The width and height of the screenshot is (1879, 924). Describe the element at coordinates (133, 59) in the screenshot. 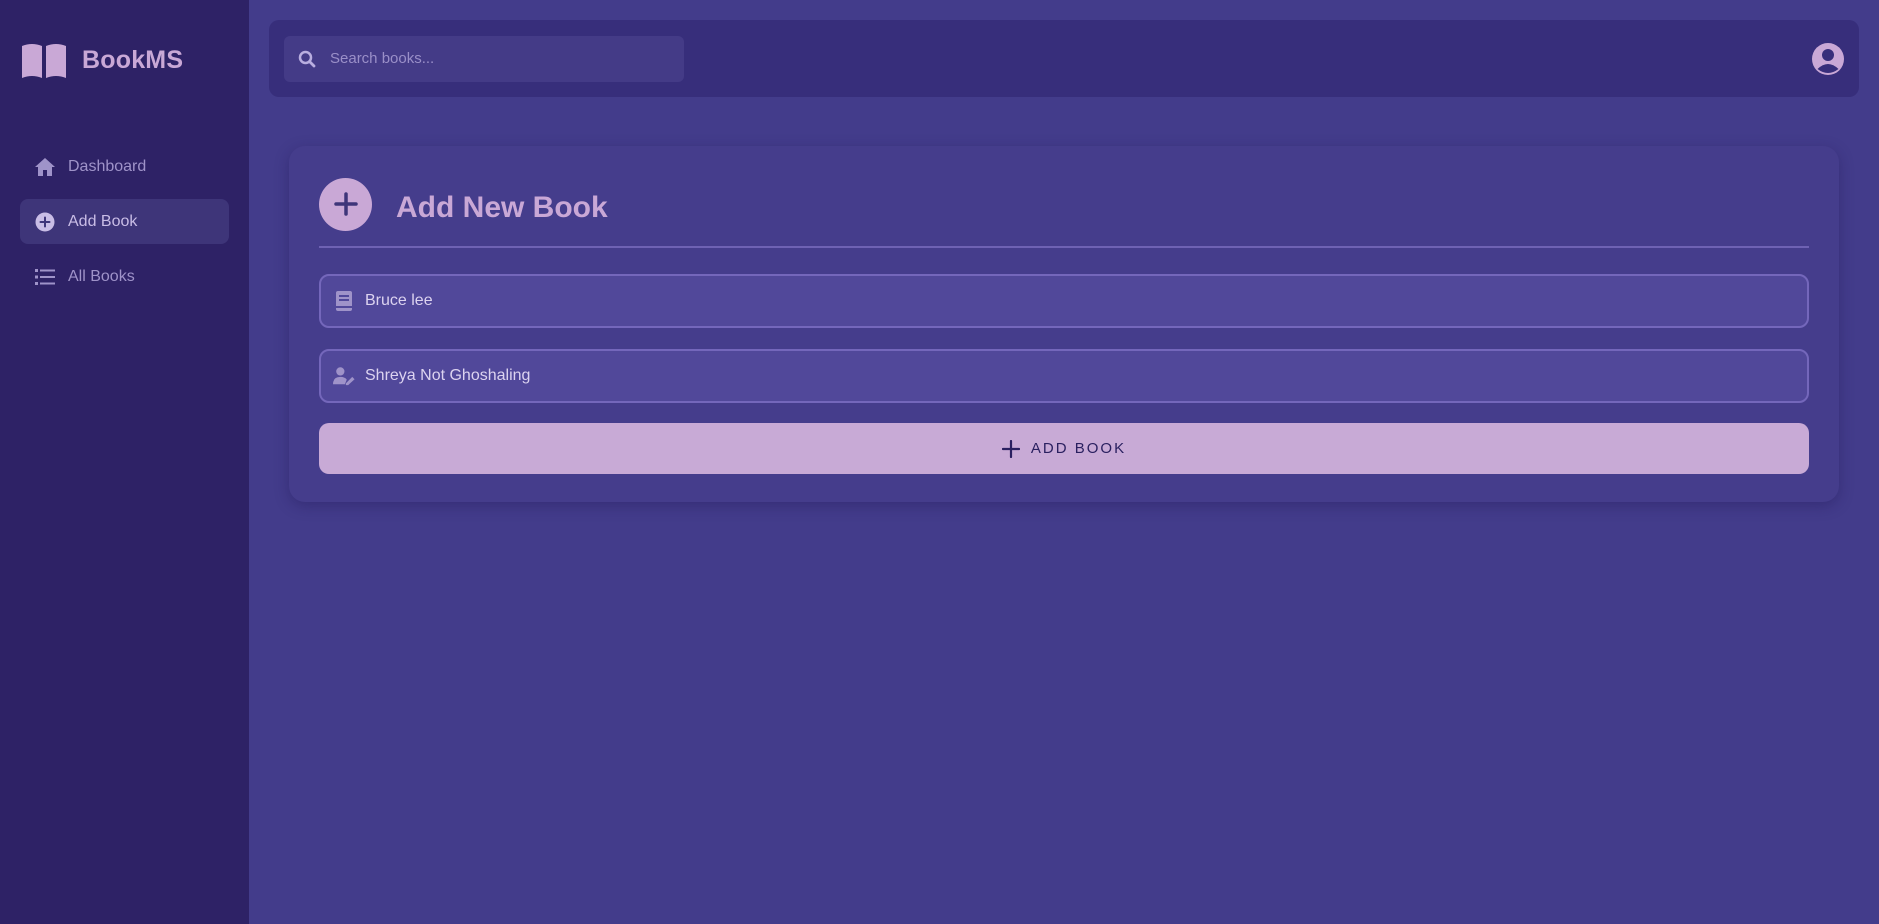

I see `brand-name: BookMS` at that location.